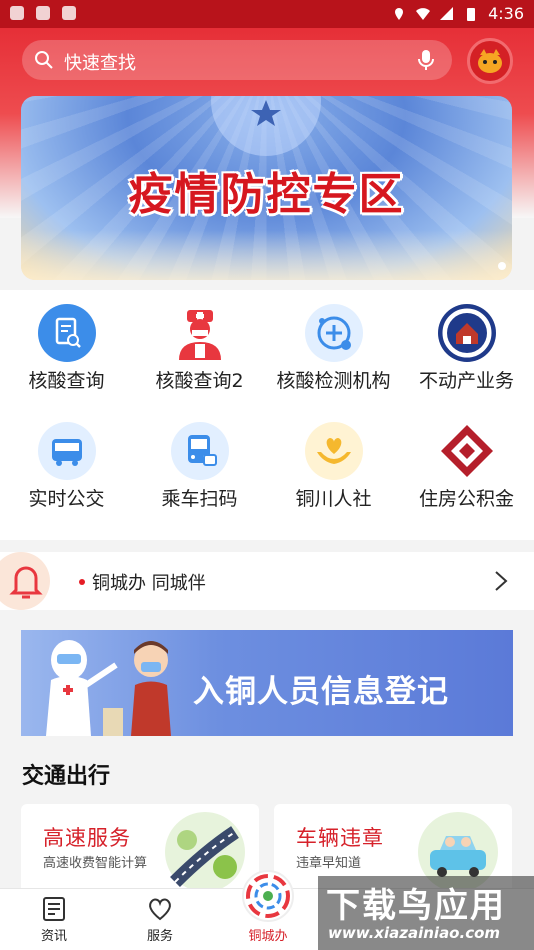 The height and width of the screenshot is (950, 534). I want to click on chevron-right-icon, so click(501, 581).